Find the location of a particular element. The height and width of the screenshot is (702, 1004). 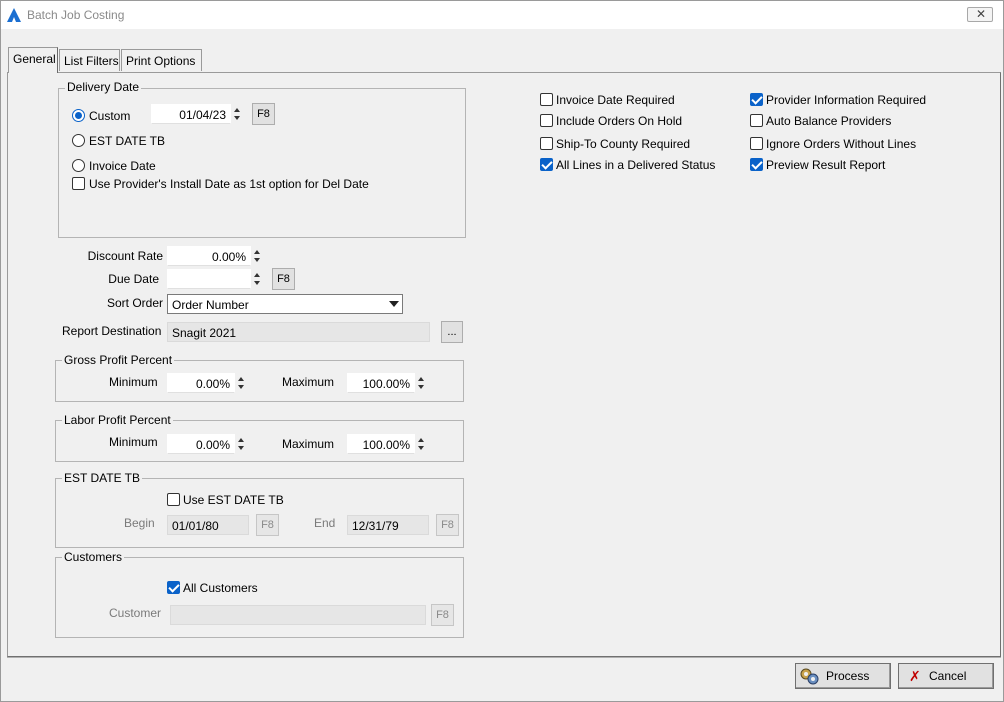

cancel-label: Cancel is located at coordinates (948, 676).